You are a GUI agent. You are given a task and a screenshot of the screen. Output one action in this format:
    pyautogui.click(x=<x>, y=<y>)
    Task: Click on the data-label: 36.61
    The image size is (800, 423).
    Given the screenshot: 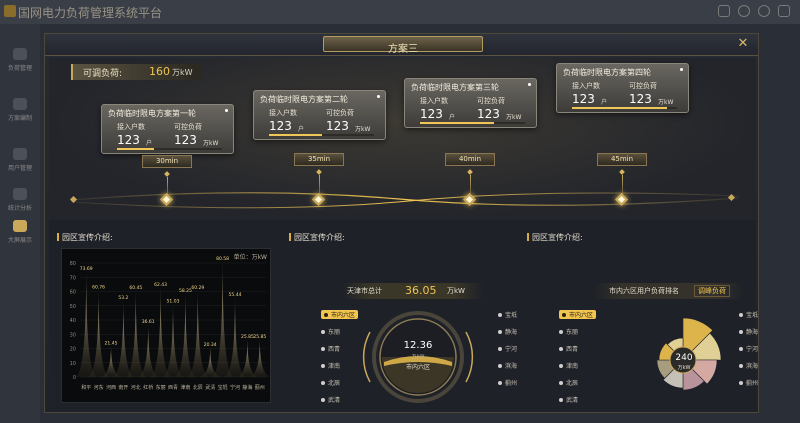 What is the action you would take?
    pyautogui.click(x=148, y=322)
    